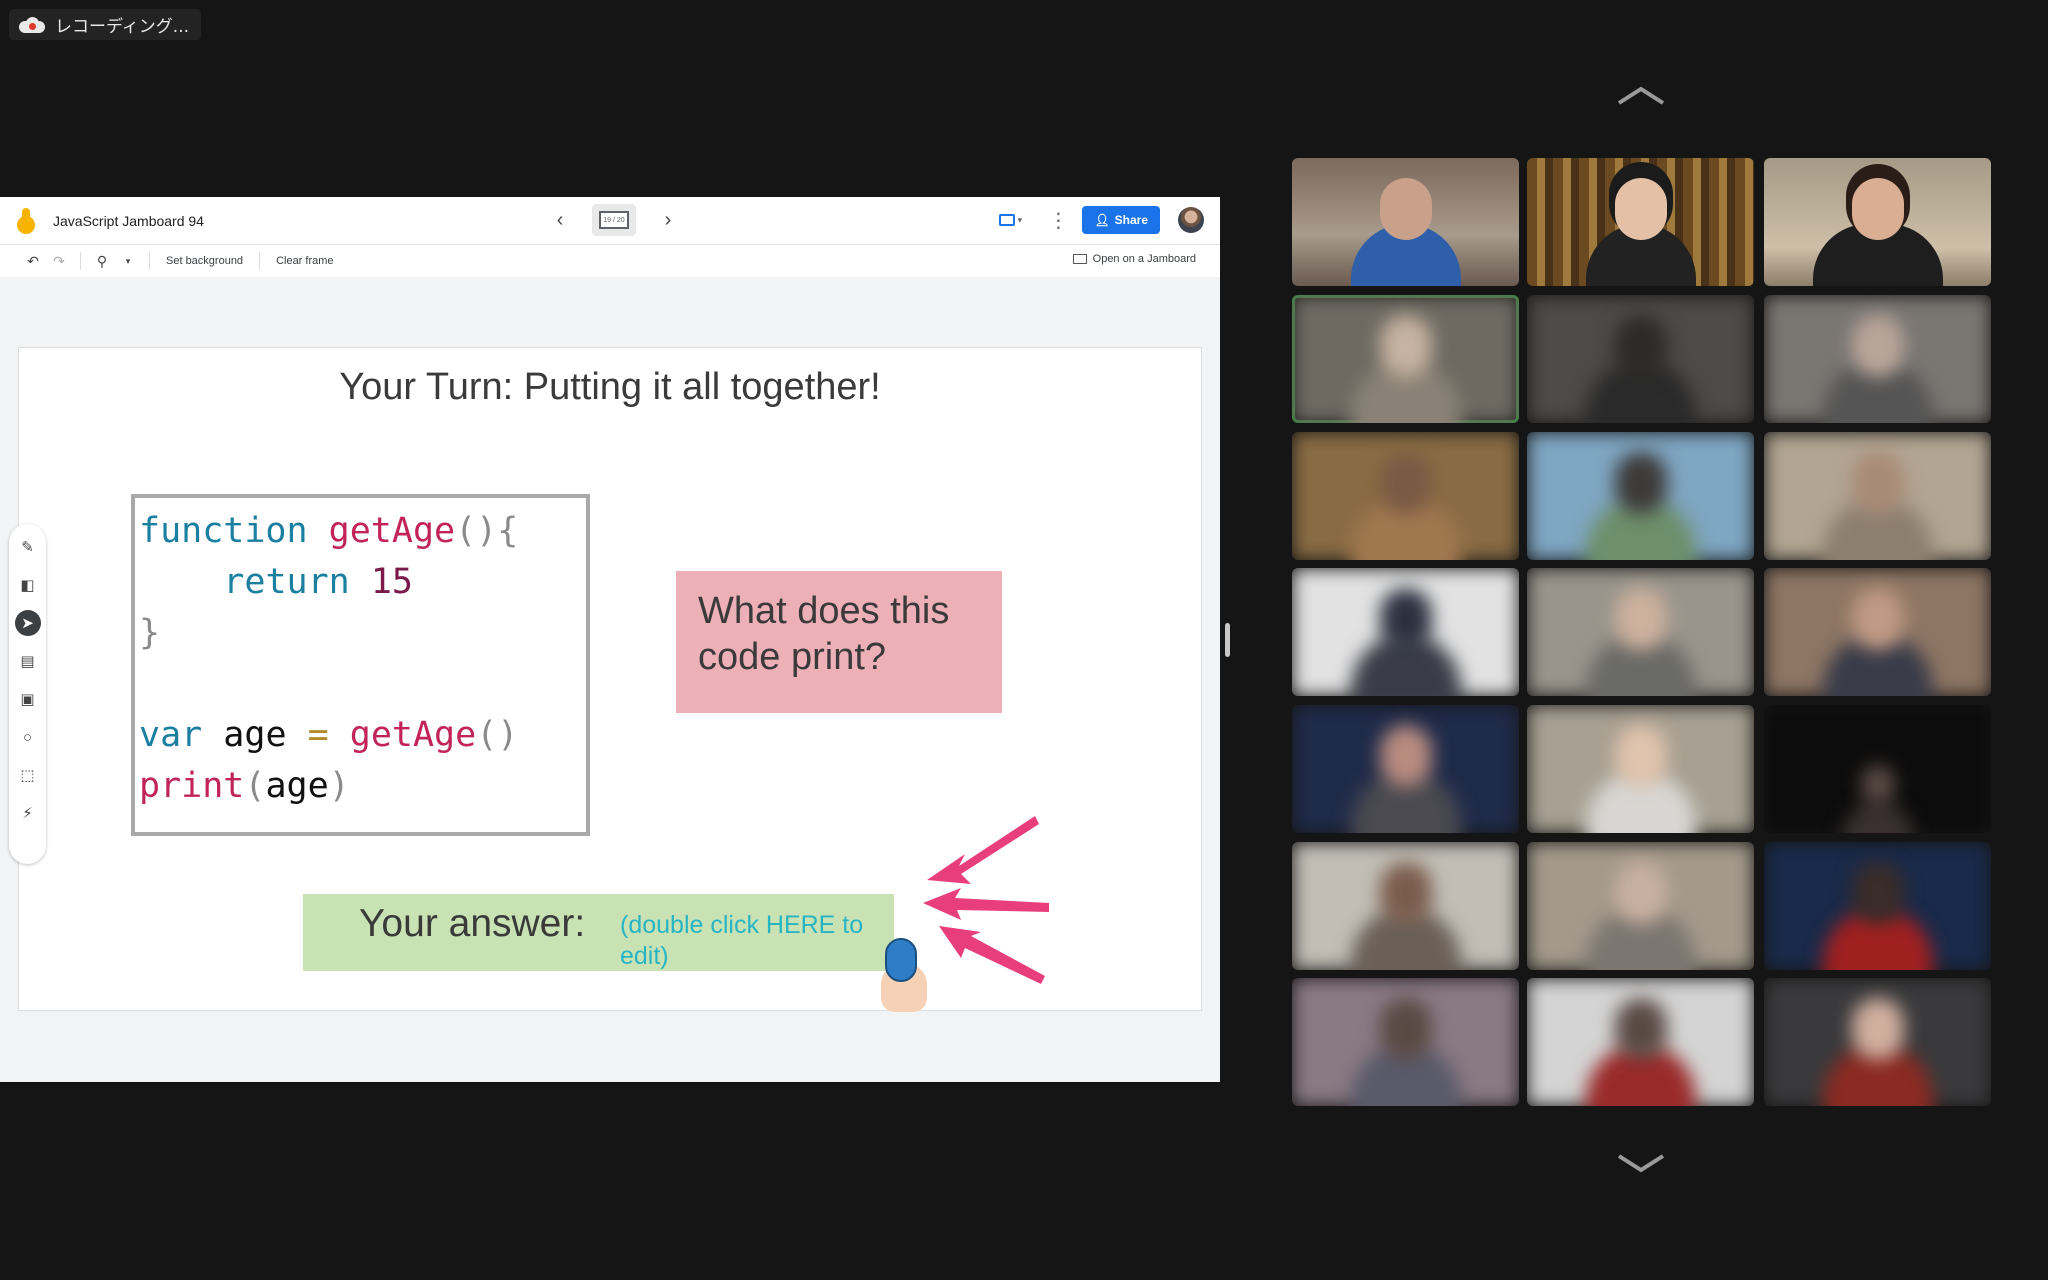  Describe the element at coordinates (255, 786) in the screenshot. I see `code-token: (` at that location.